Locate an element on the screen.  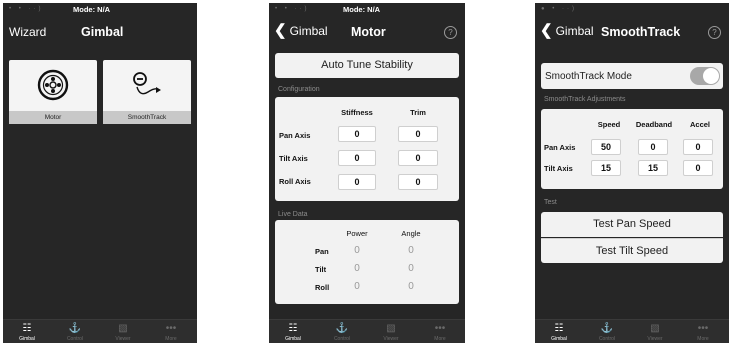
toggle-knob is located at coordinates (711, 76).